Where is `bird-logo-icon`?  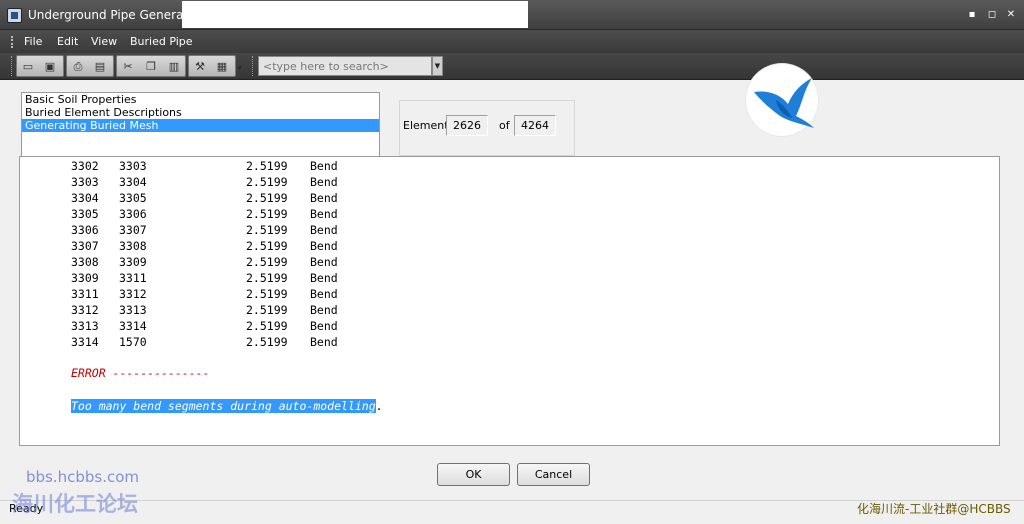
bird-logo-icon is located at coordinates (784, 103).